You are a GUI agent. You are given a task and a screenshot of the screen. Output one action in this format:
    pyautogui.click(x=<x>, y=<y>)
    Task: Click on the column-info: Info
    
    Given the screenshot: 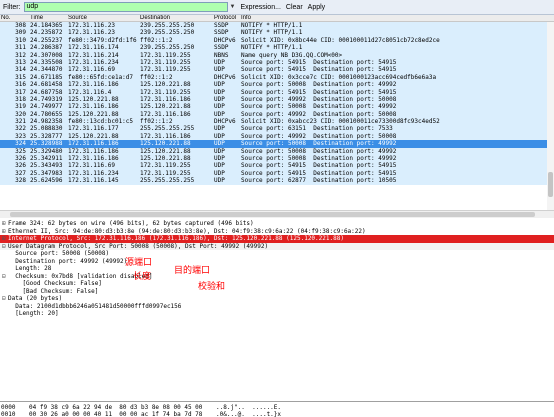 What is the action you would take?
    pyautogui.click(x=246, y=18)
    